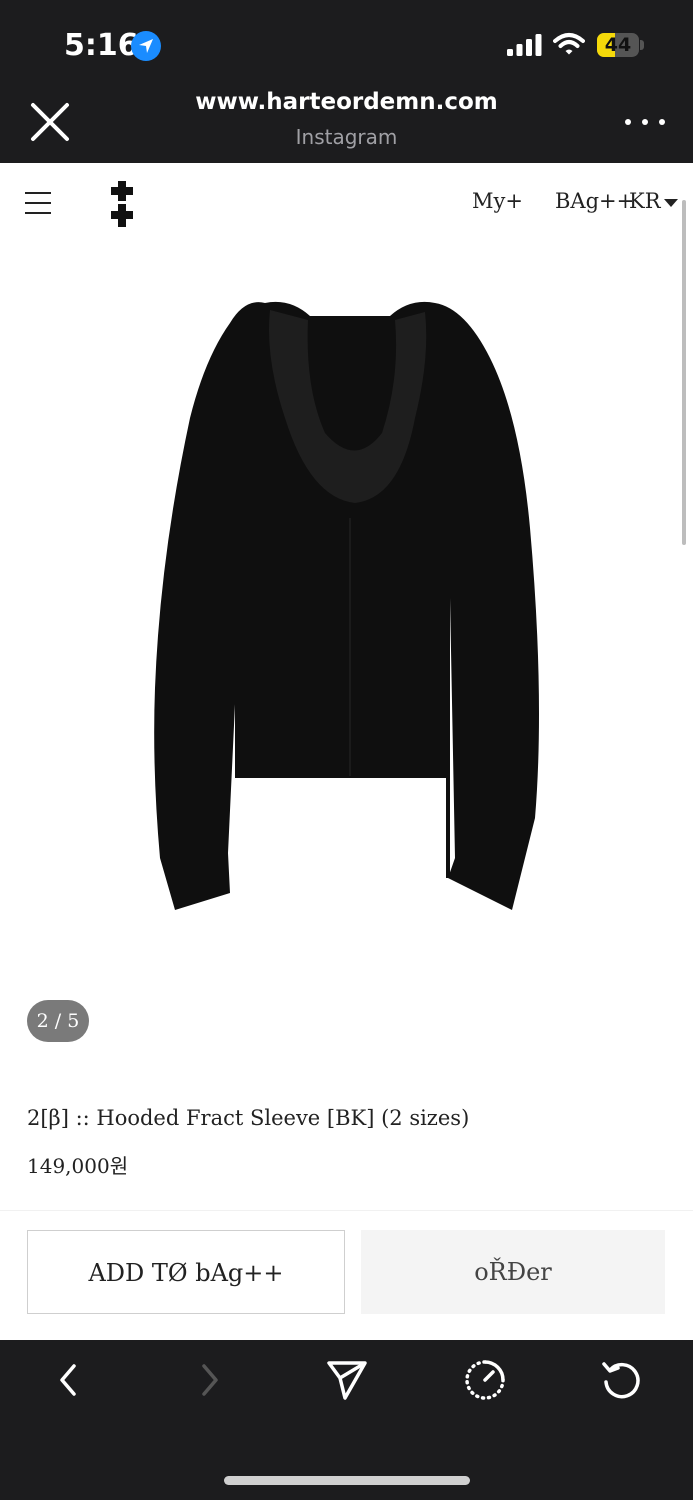  I want to click on page-scrollbar, so click(684, 372).